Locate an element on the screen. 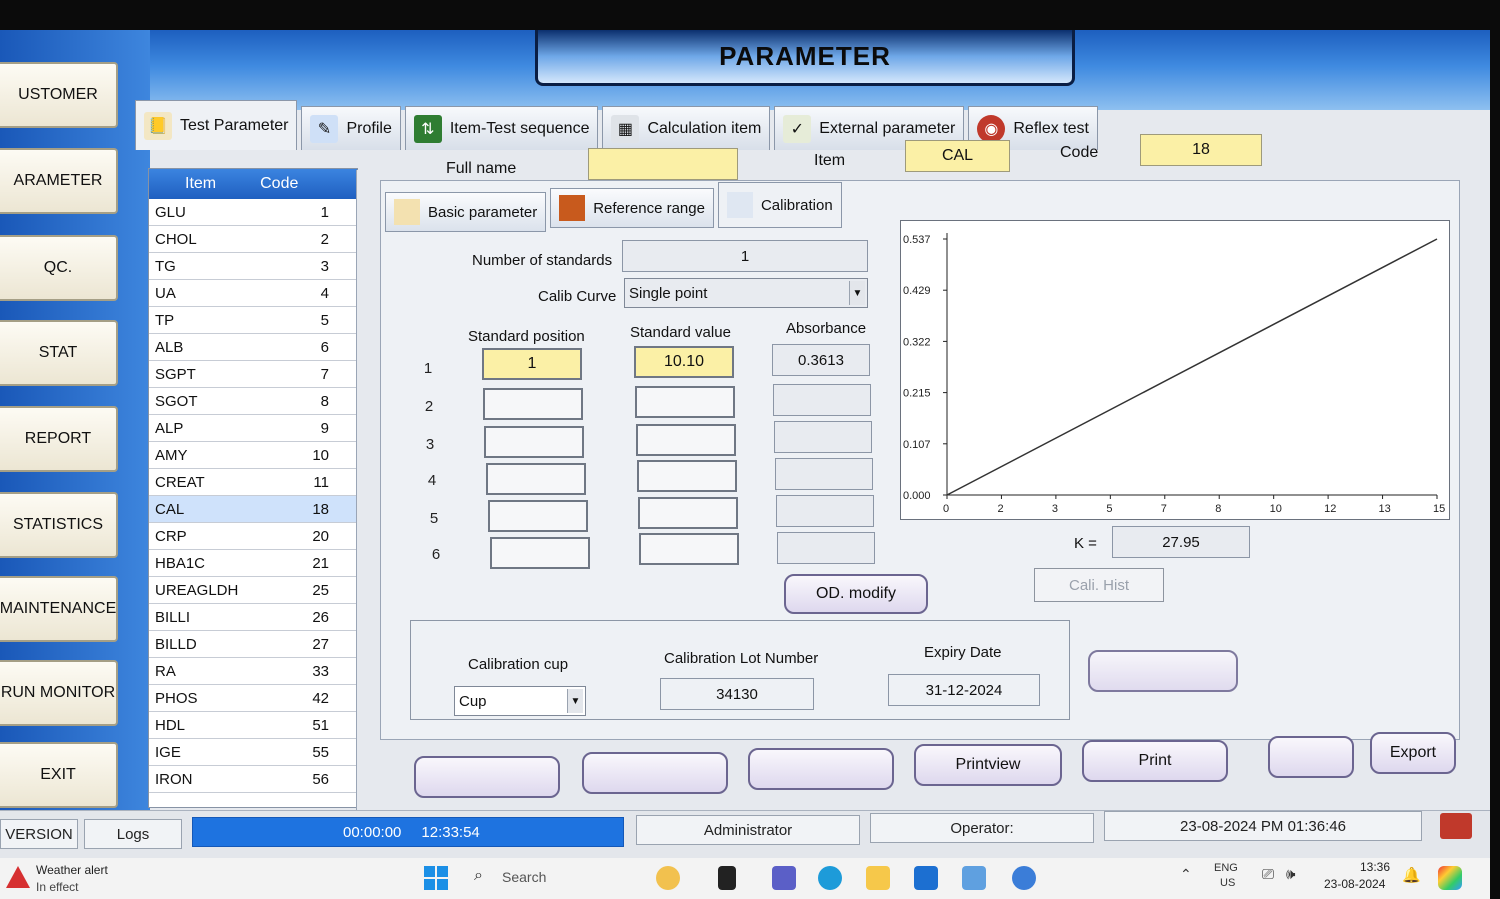 The height and width of the screenshot is (899, 1500). tab-calculation-item: ▦ Calculation item is located at coordinates (686, 128).